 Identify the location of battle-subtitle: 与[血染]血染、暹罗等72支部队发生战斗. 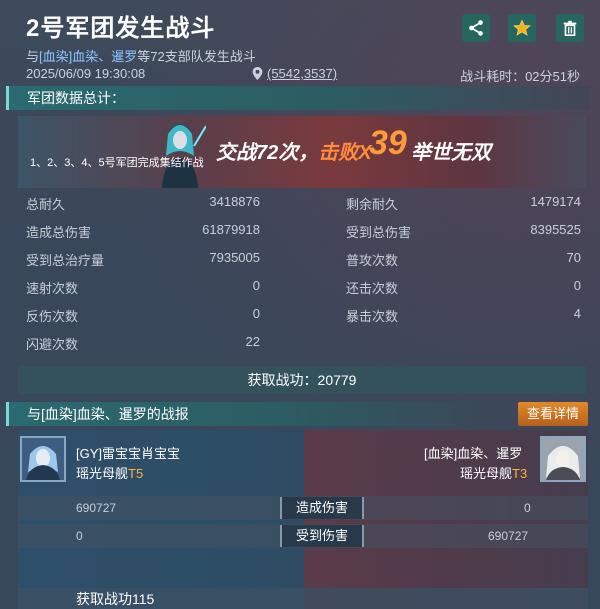
(141, 55).